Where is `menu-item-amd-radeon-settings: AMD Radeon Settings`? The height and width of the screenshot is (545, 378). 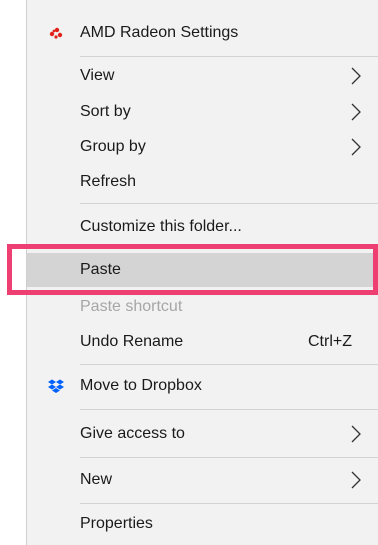
menu-item-amd-radeon-settings: AMD Radeon Settings is located at coordinates (202, 33).